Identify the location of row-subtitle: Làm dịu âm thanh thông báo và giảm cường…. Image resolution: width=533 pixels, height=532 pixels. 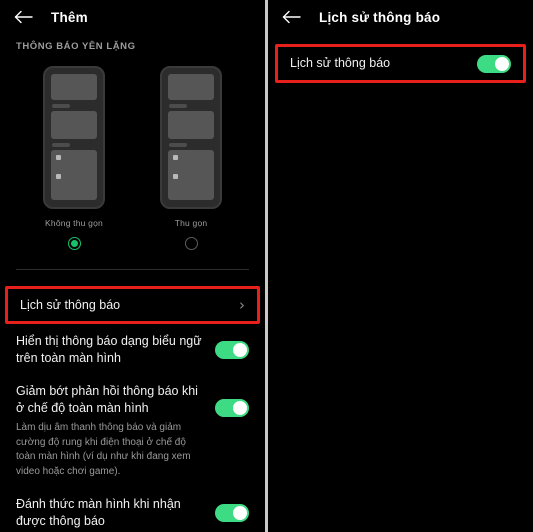
(103, 449).